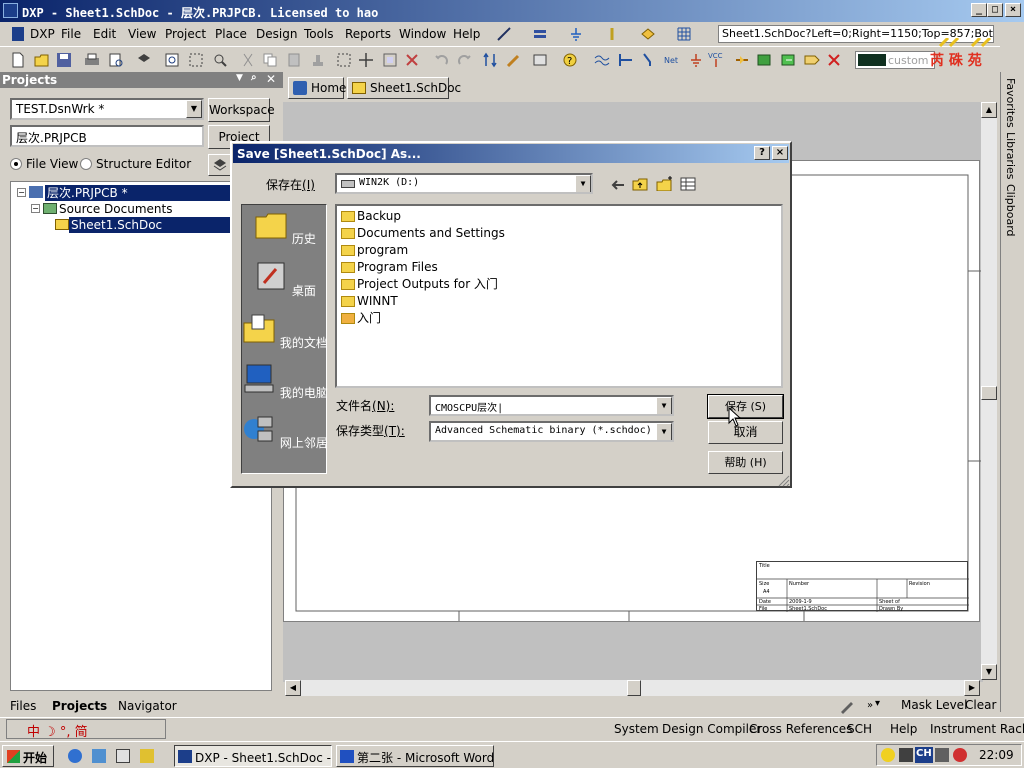 This screenshot has width=1024, height=768. What do you see at coordinates (86, 164) in the screenshot?
I see `structure-editor-radio` at bounding box center [86, 164].